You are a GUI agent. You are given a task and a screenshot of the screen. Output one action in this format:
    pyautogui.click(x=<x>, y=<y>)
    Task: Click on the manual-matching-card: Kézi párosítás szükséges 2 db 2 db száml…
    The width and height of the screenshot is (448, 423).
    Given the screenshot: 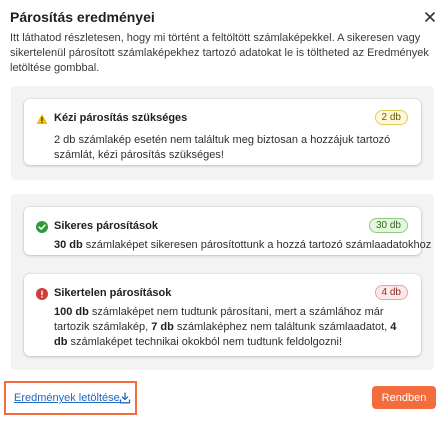 What is the action you would take?
    pyautogui.click(x=222, y=132)
    